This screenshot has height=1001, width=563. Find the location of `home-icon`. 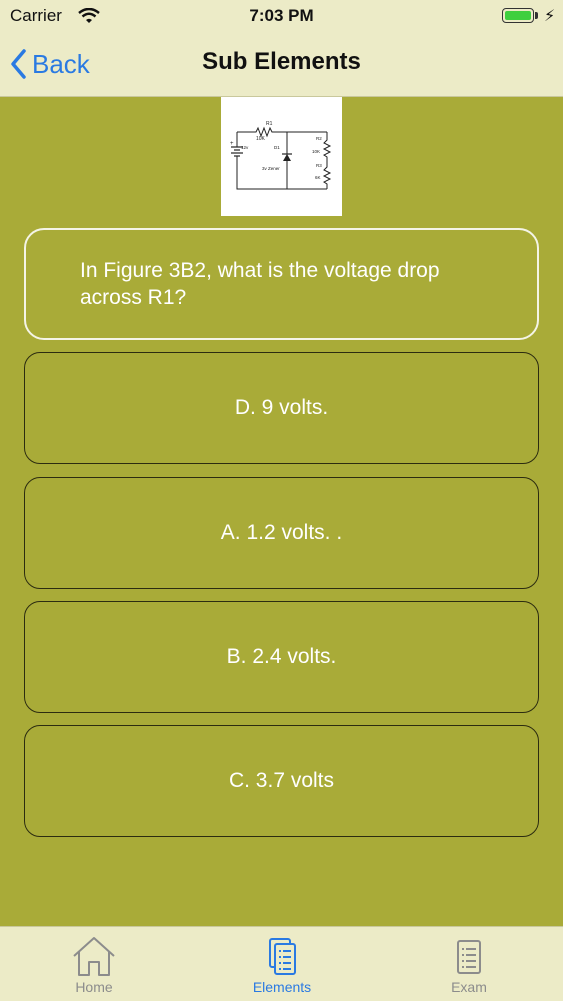

home-icon is located at coordinates (94, 956).